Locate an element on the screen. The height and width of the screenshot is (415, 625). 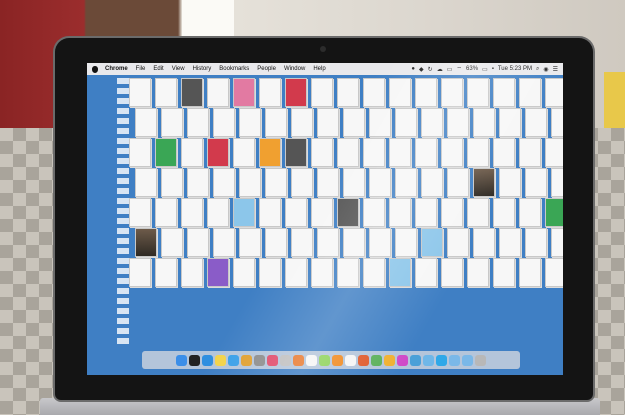
menu-bookmarks: Bookmarks is located at coordinates (234, 69).